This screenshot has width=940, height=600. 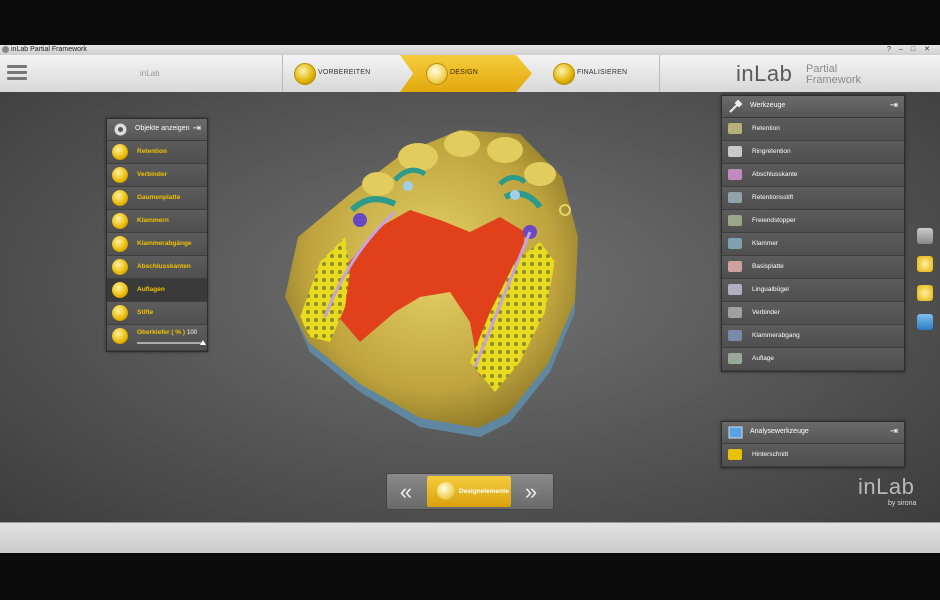 What do you see at coordinates (120, 290) in the screenshot?
I see `auflagen-icon` at bounding box center [120, 290].